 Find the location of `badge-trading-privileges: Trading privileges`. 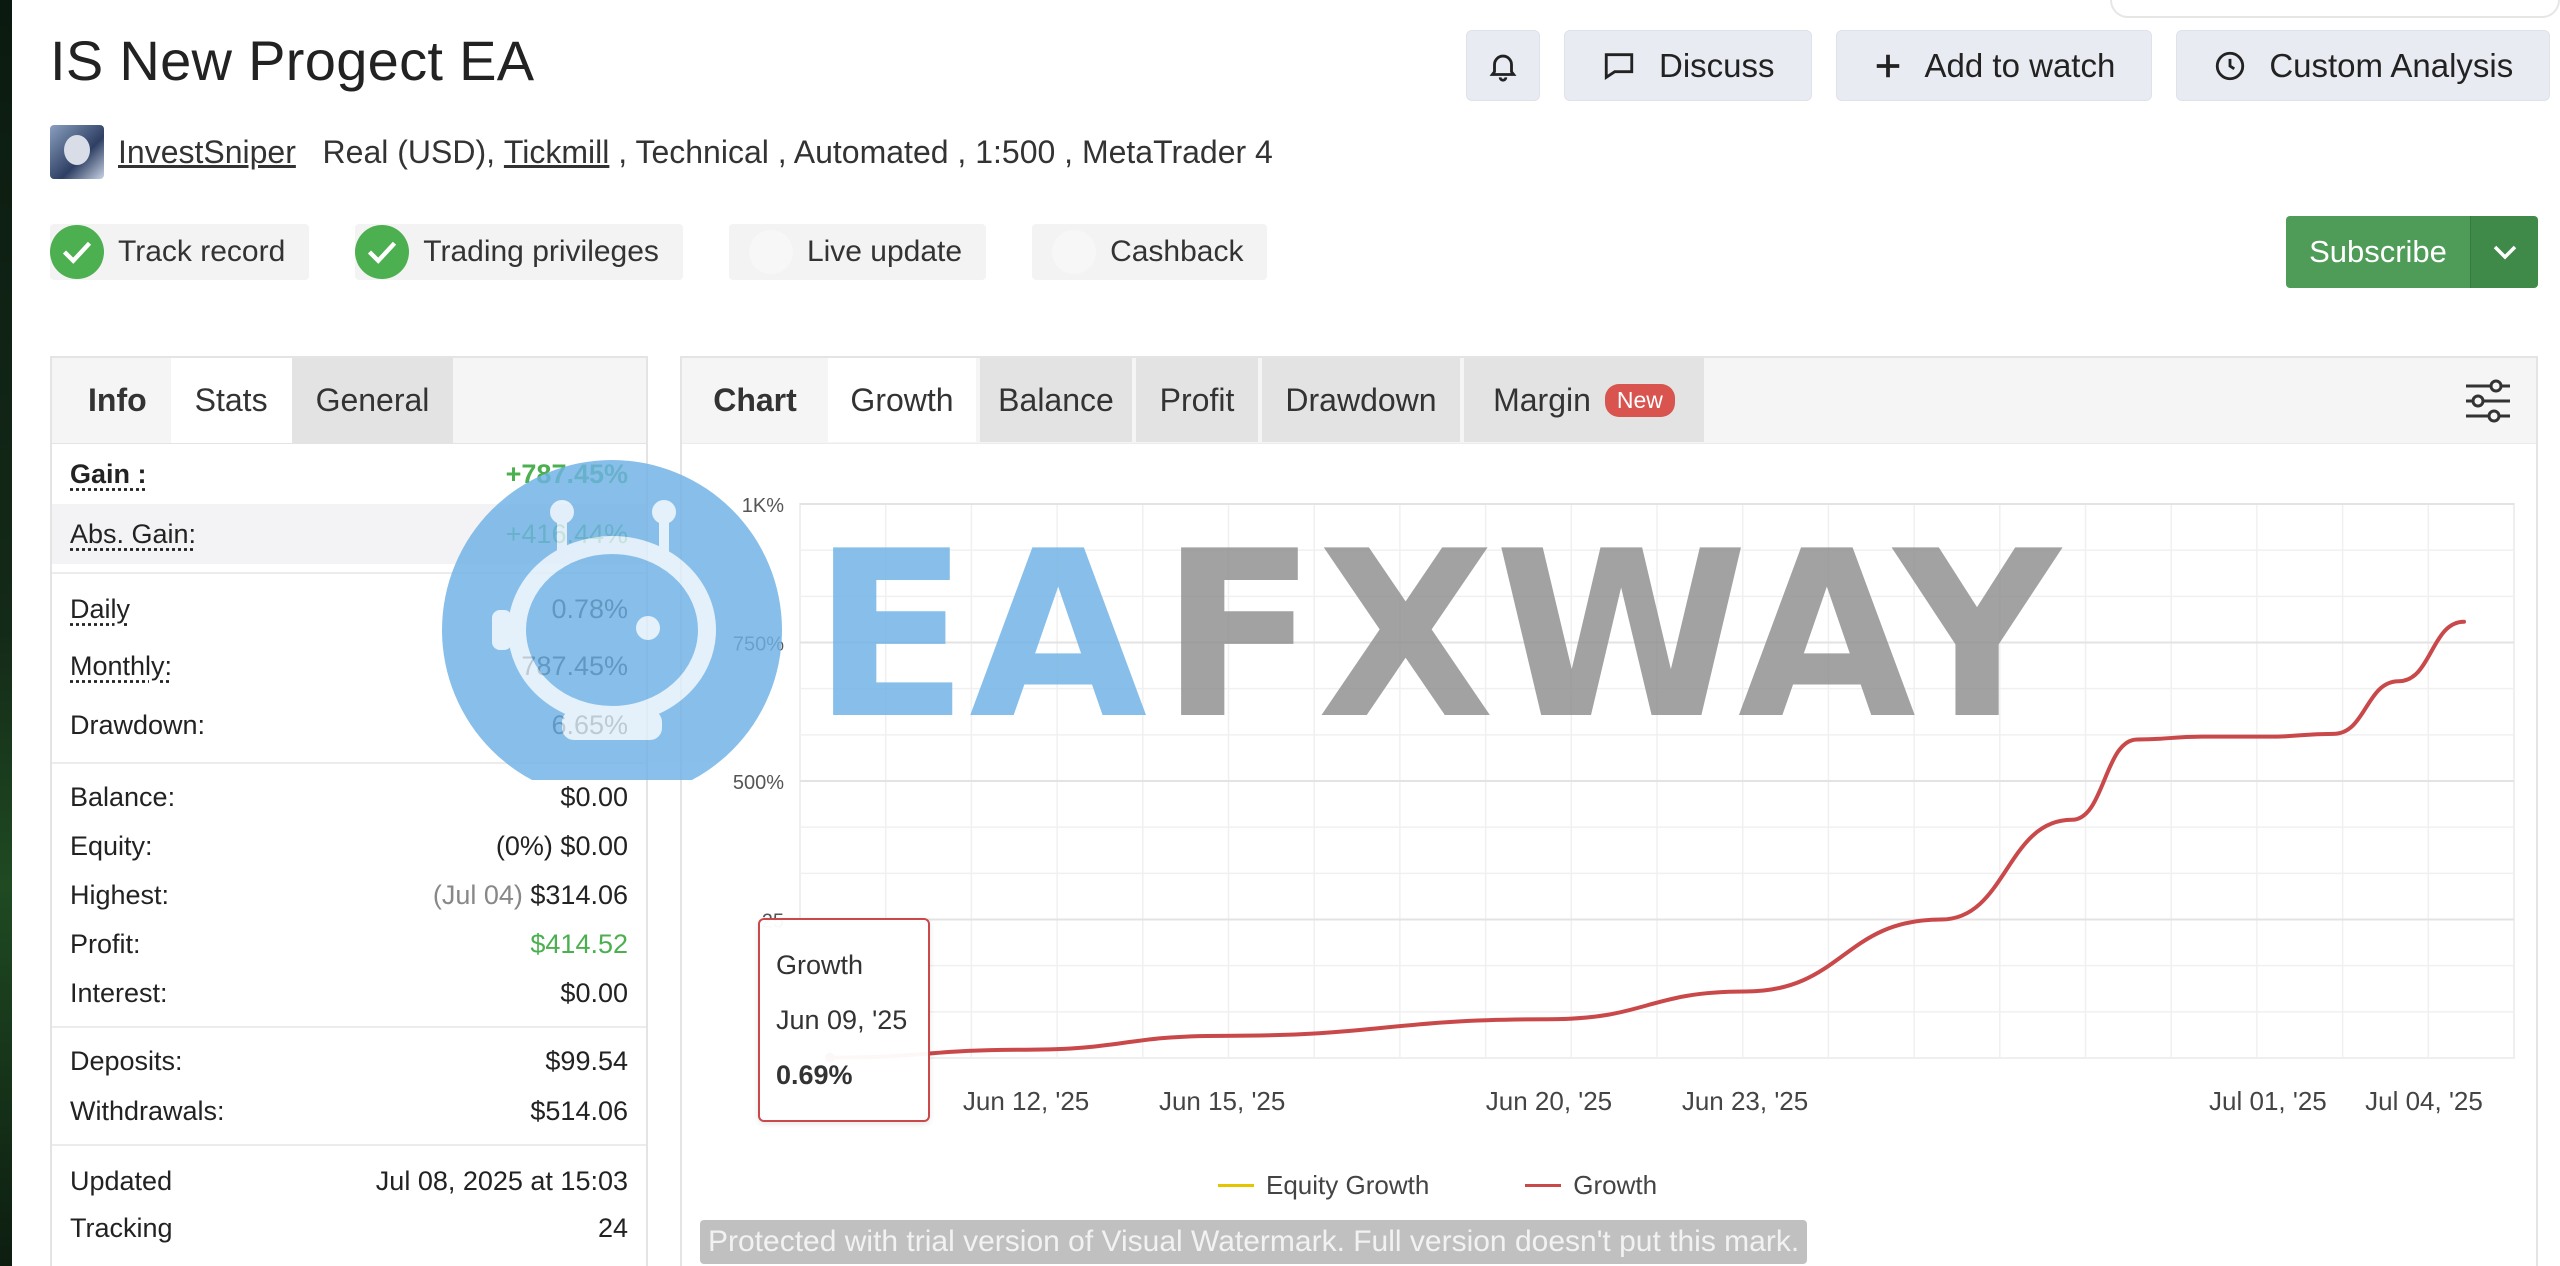

badge-trading-privileges: Trading privileges is located at coordinates (519, 252).